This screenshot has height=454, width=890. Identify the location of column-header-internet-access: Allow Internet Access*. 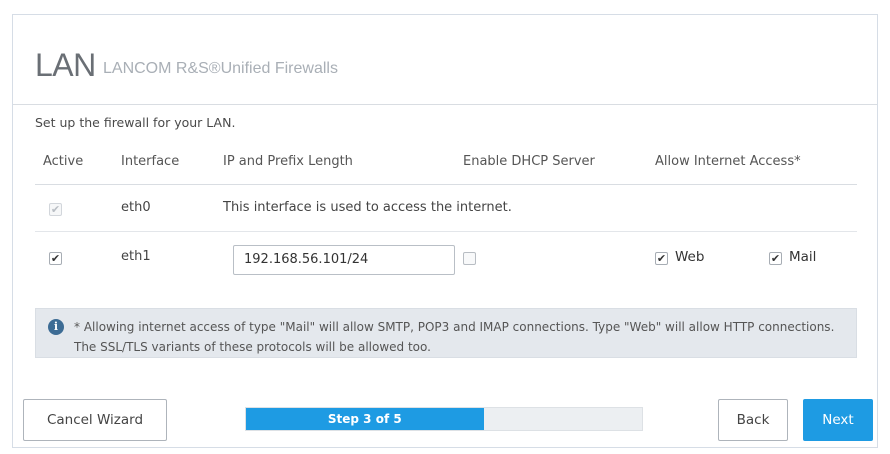
(728, 161).